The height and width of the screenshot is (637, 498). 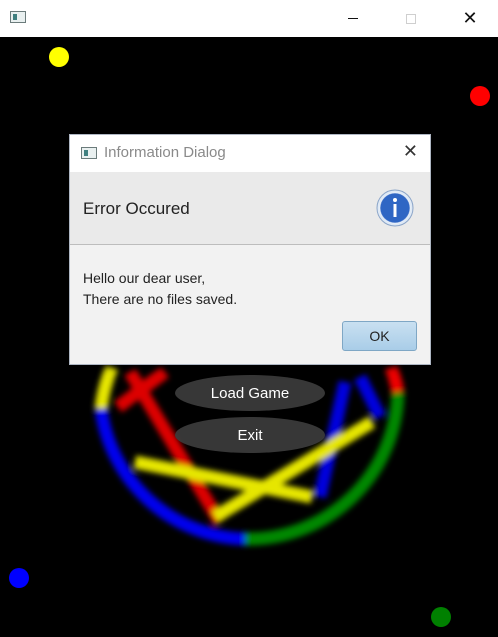 I want to click on window-titlebar: ✕, so click(x=249, y=18).